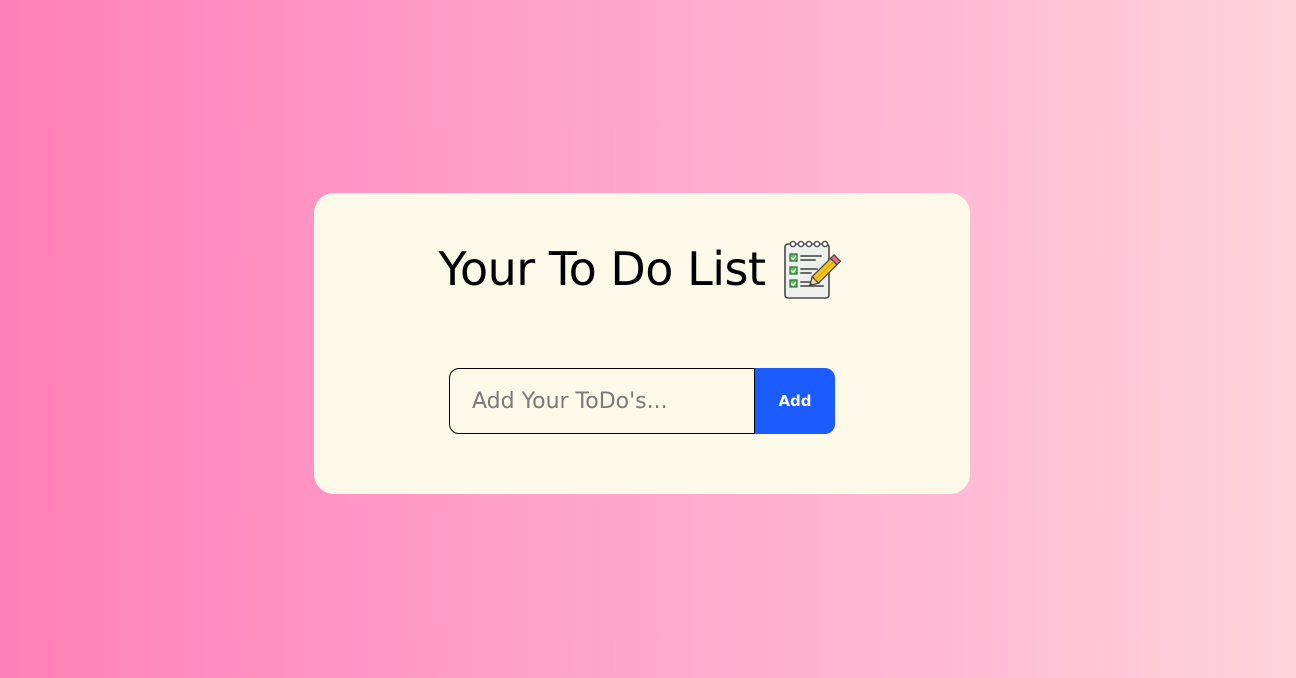 The height and width of the screenshot is (678, 1296). I want to click on add-todo-form: Add, so click(642, 401).